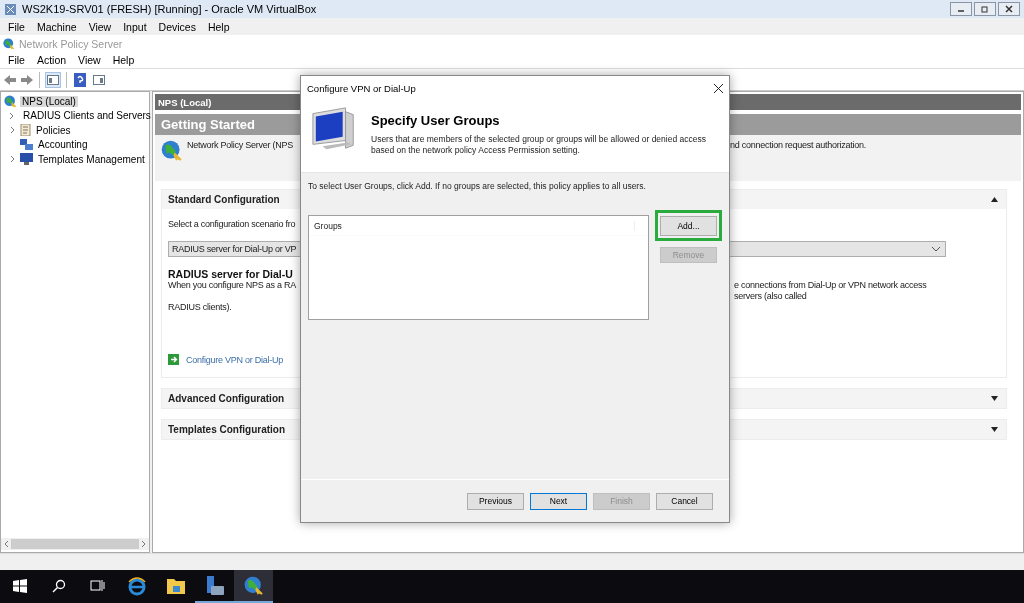 The height and width of the screenshot is (603, 1024). What do you see at coordinates (97, 585) in the screenshot?
I see `task-view-icon` at bounding box center [97, 585].